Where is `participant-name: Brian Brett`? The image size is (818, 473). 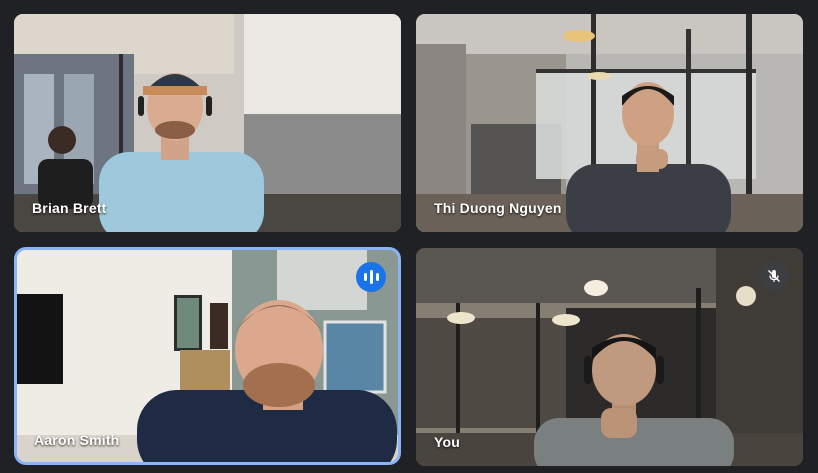 participant-name: Brian Brett is located at coordinates (69, 208).